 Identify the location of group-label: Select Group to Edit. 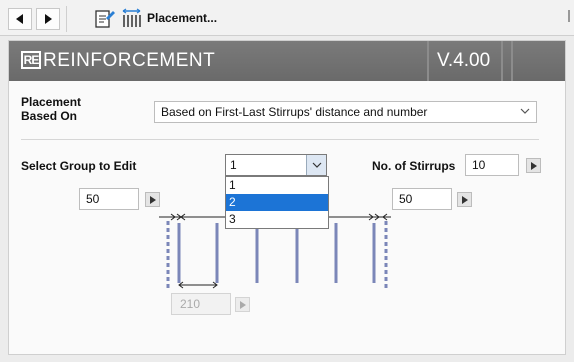
(79, 166).